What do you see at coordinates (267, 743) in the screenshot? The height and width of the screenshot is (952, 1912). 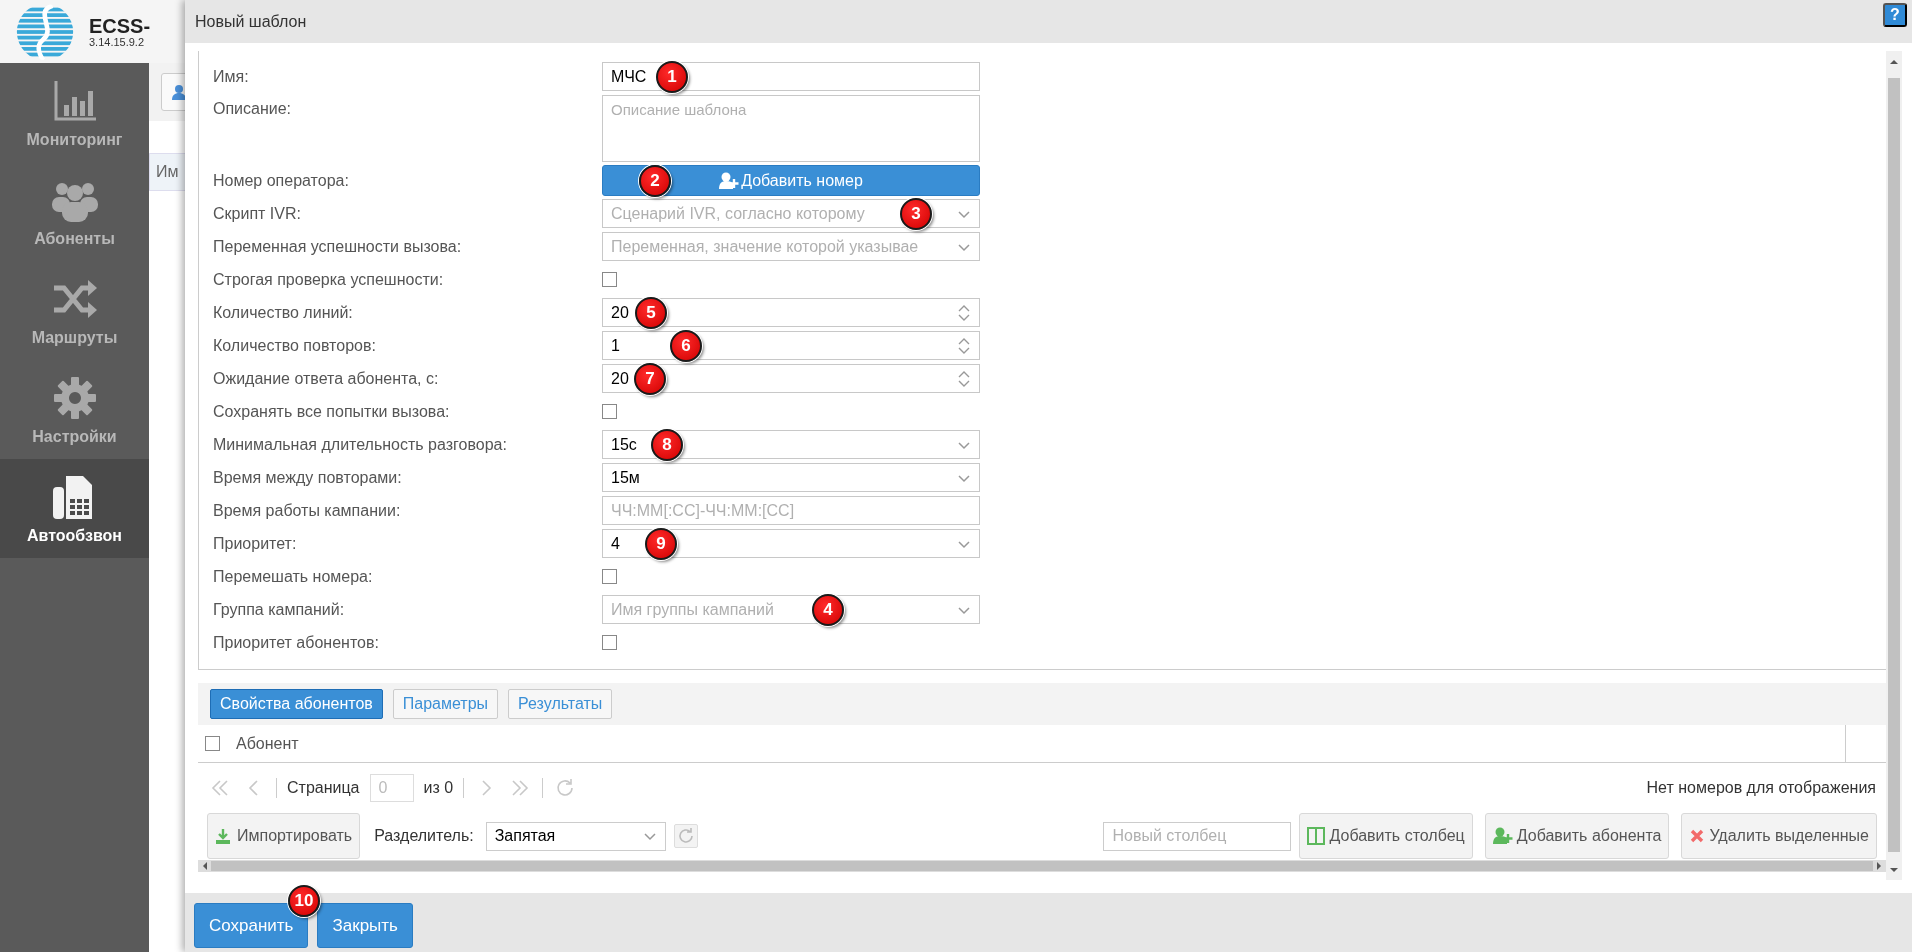 I see `column-header: Абонент` at bounding box center [267, 743].